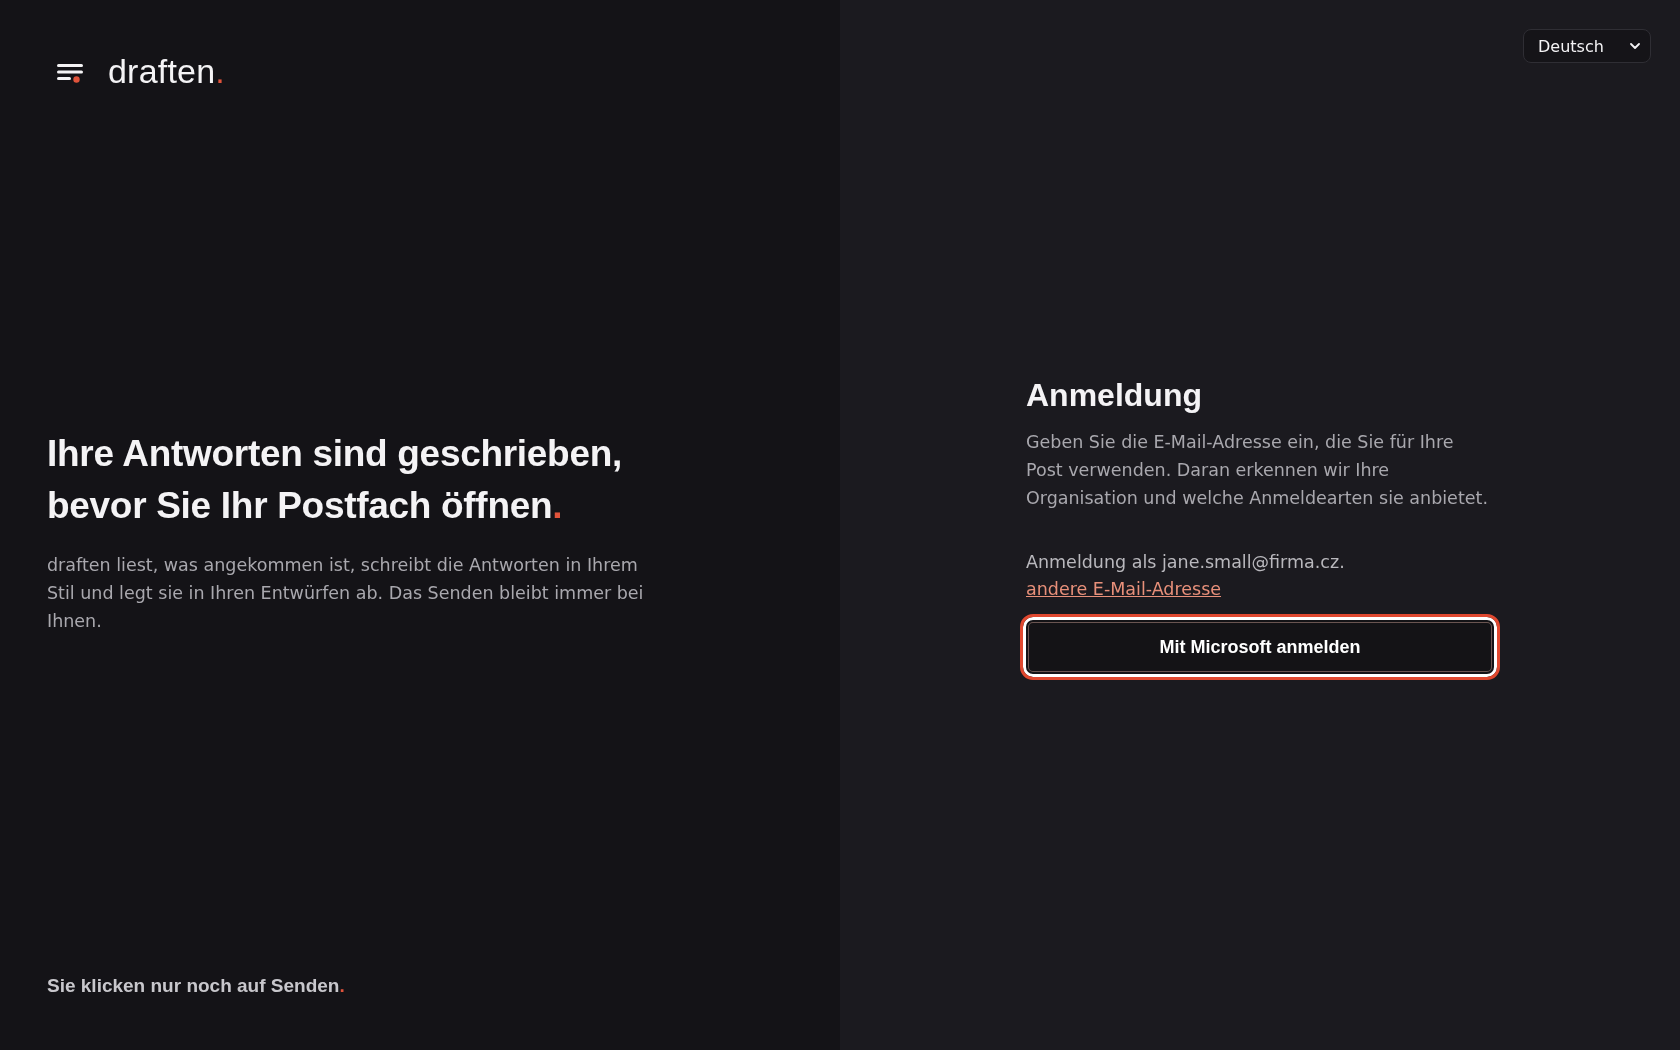 Image resolution: width=1680 pixels, height=1050 pixels. Describe the element at coordinates (1635, 46) in the screenshot. I see `chevron-down-icon` at that location.